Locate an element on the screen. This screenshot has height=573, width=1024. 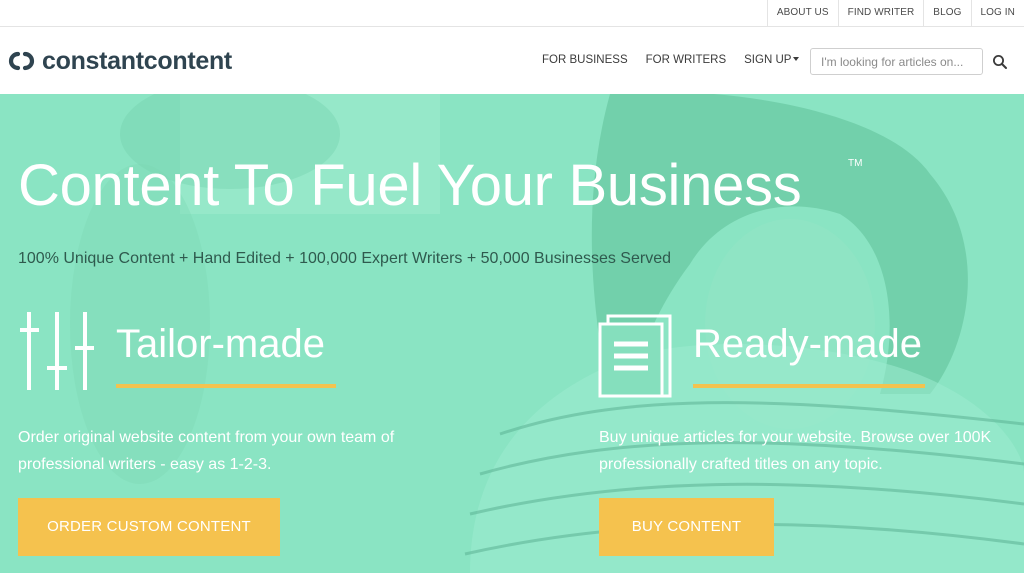
document-icon is located at coordinates (635, 356).